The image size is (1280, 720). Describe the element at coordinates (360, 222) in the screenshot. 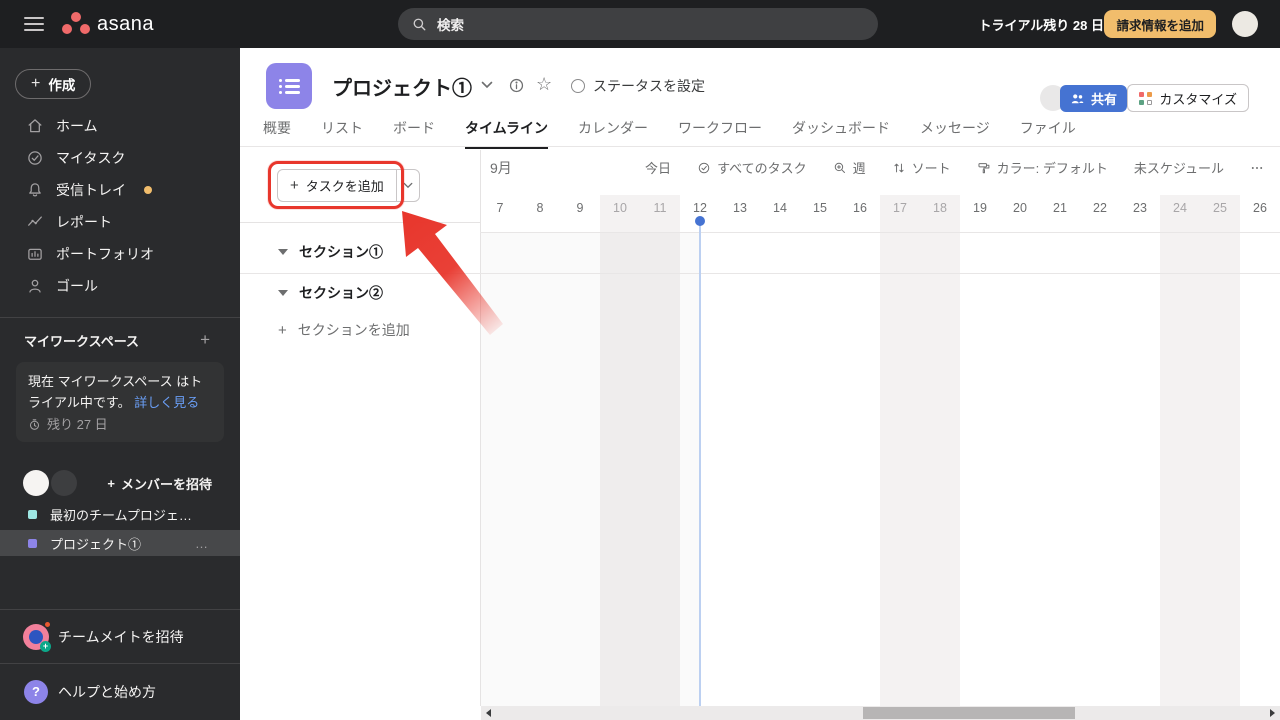

I see `left-panel-border` at that location.